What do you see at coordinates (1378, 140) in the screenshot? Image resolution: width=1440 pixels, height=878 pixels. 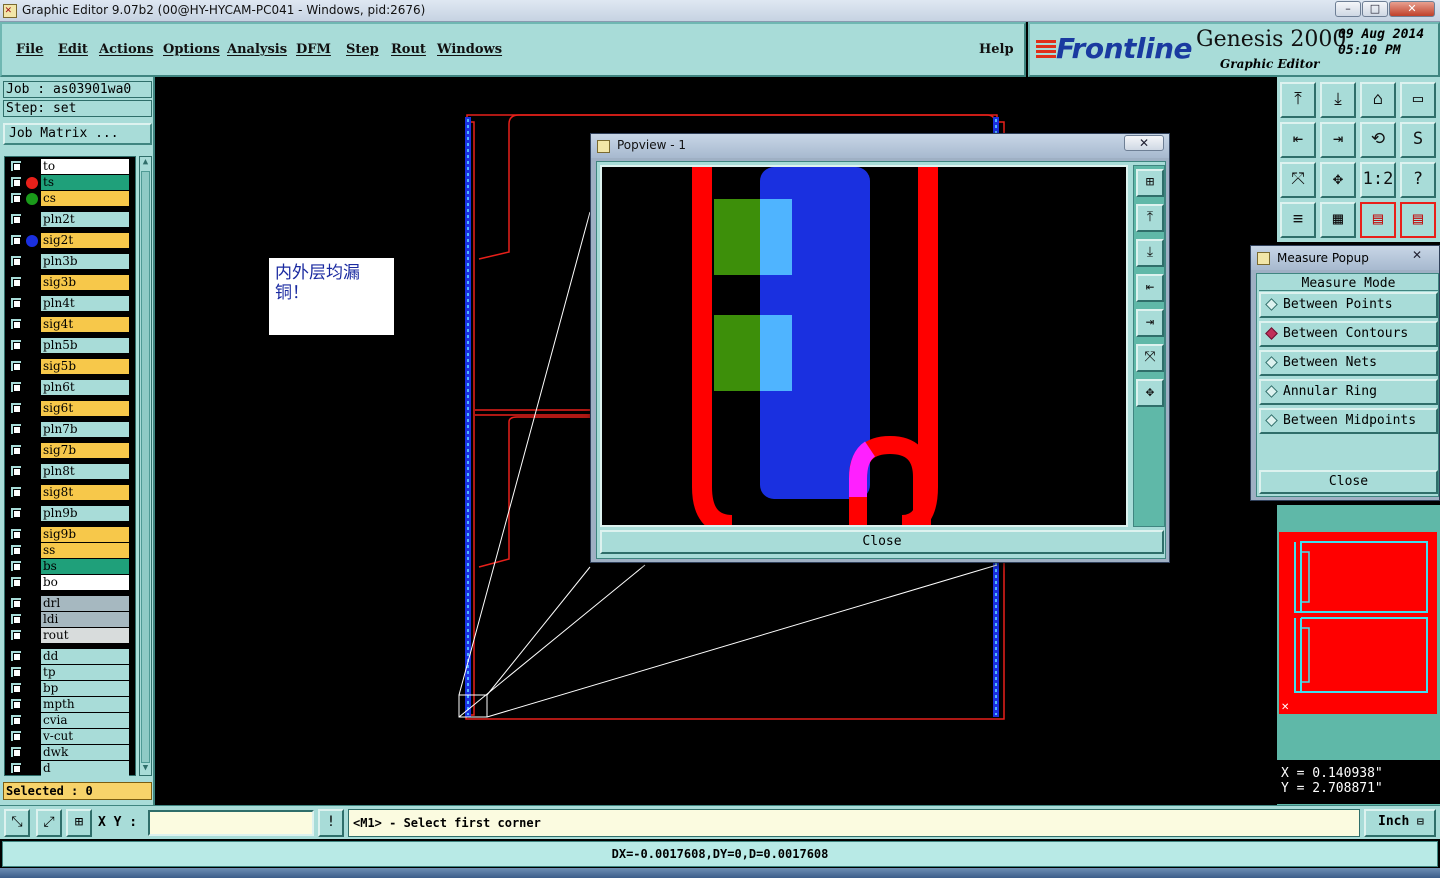 I see `undo-icon: ⟲` at bounding box center [1378, 140].